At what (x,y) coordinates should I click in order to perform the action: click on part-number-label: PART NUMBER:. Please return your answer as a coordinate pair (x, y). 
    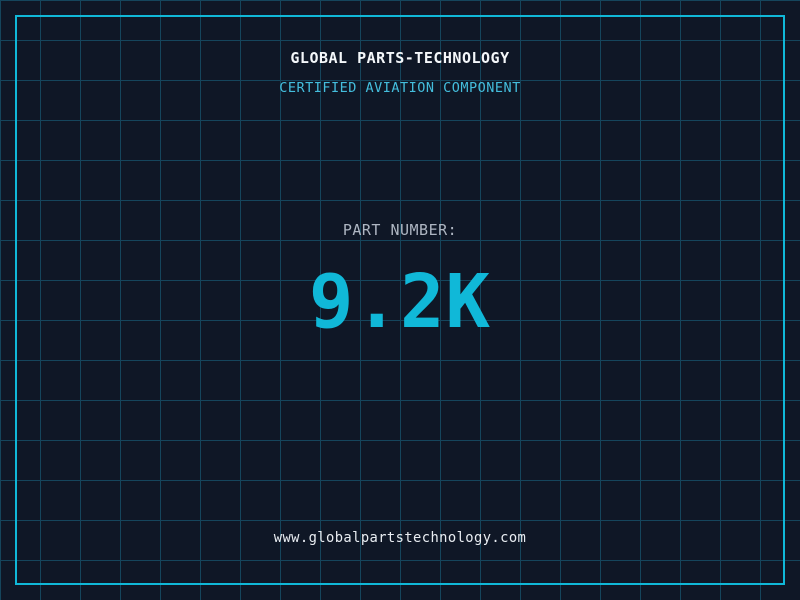
    Looking at the image, I should click on (400, 230).